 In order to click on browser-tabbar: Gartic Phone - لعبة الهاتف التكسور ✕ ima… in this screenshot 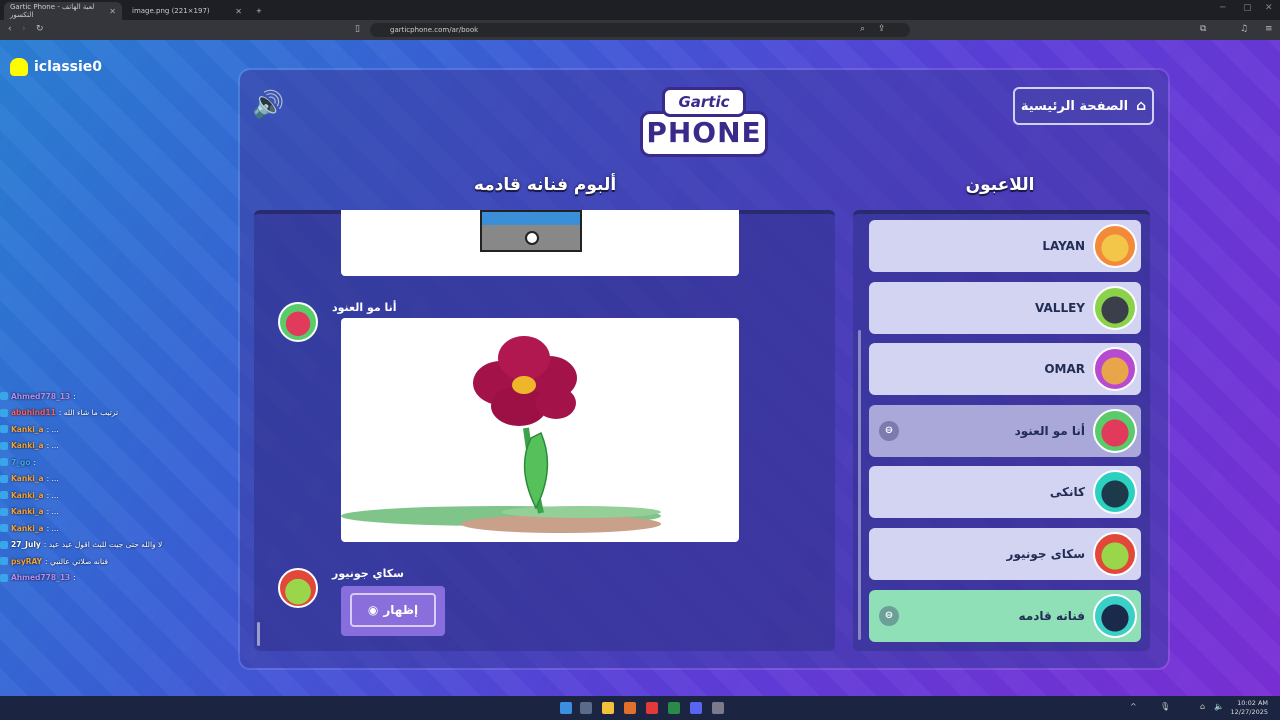, I will do `click(640, 10)`.